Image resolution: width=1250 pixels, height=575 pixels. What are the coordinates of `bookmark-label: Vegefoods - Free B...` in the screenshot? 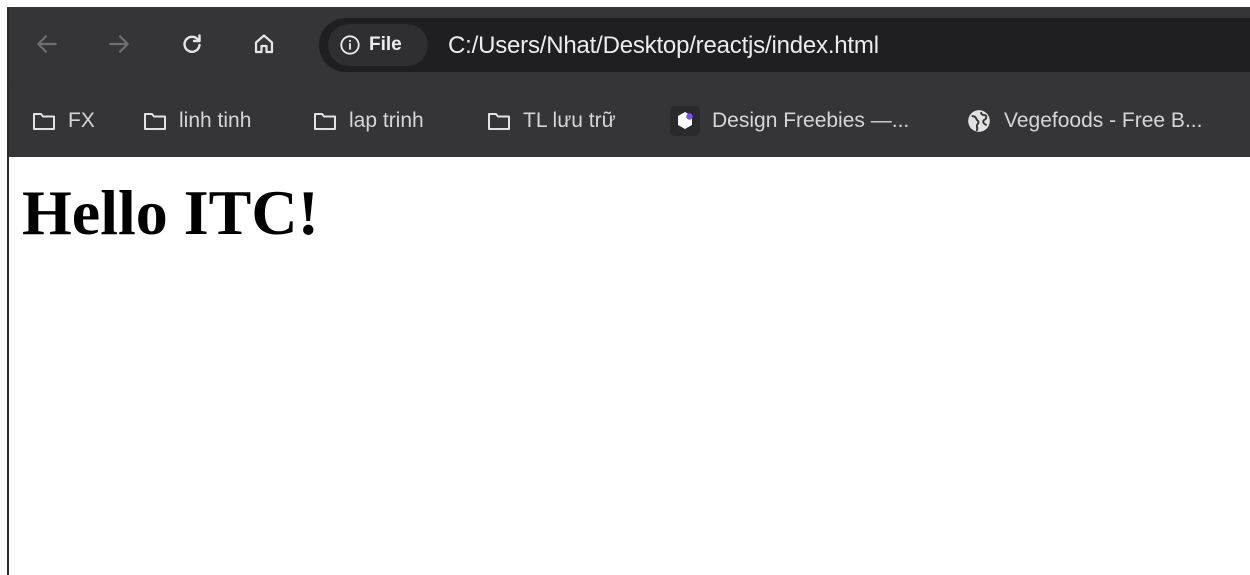 It's located at (1103, 120).